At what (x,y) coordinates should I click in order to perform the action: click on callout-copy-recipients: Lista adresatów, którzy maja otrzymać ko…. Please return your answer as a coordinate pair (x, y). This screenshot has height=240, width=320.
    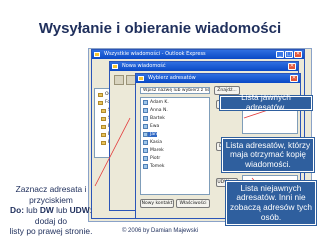
    Looking at the image, I should click on (268, 155).